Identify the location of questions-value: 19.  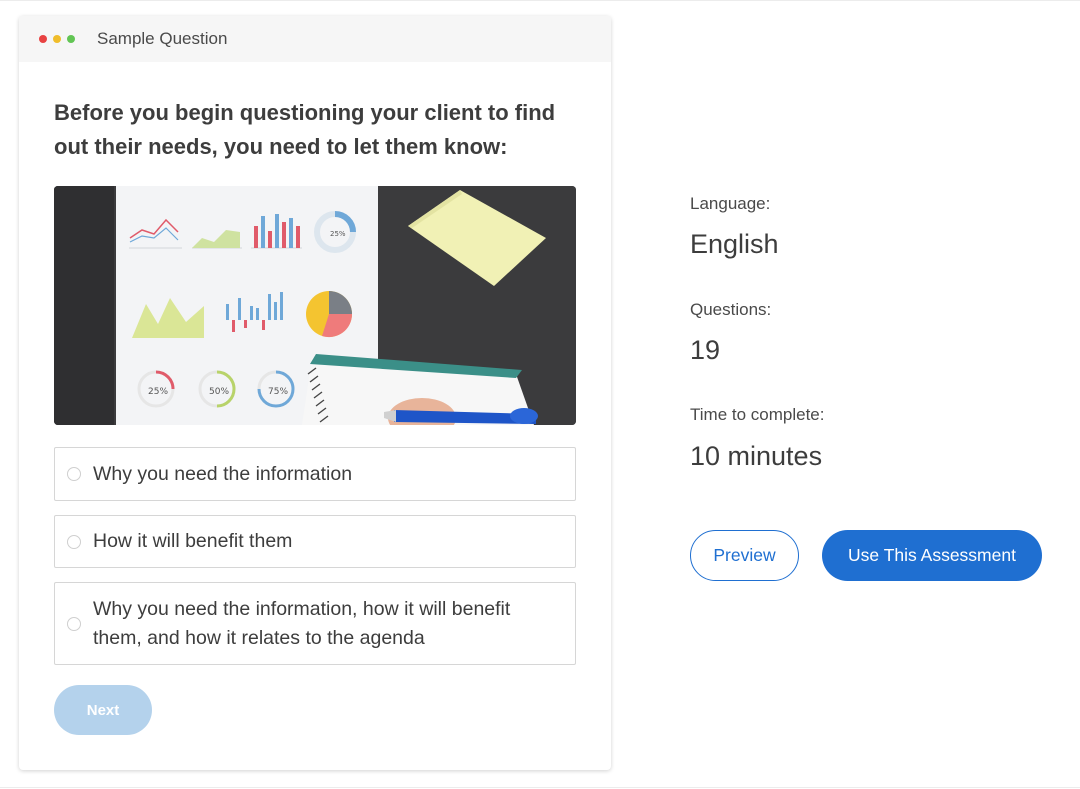
(705, 350).